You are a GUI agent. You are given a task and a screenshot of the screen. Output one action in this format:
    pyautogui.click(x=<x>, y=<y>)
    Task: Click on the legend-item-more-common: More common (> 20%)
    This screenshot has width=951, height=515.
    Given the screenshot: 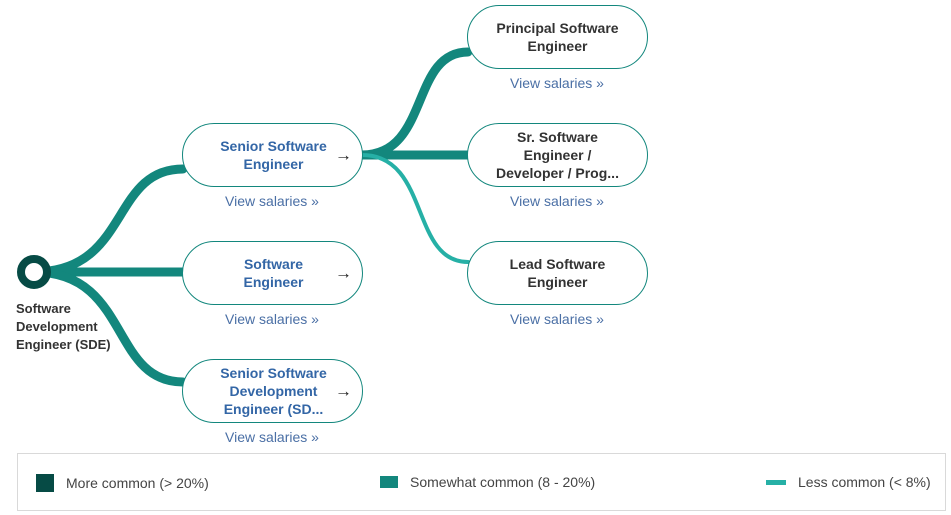 What is the action you would take?
    pyautogui.click(x=122, y=483)
    